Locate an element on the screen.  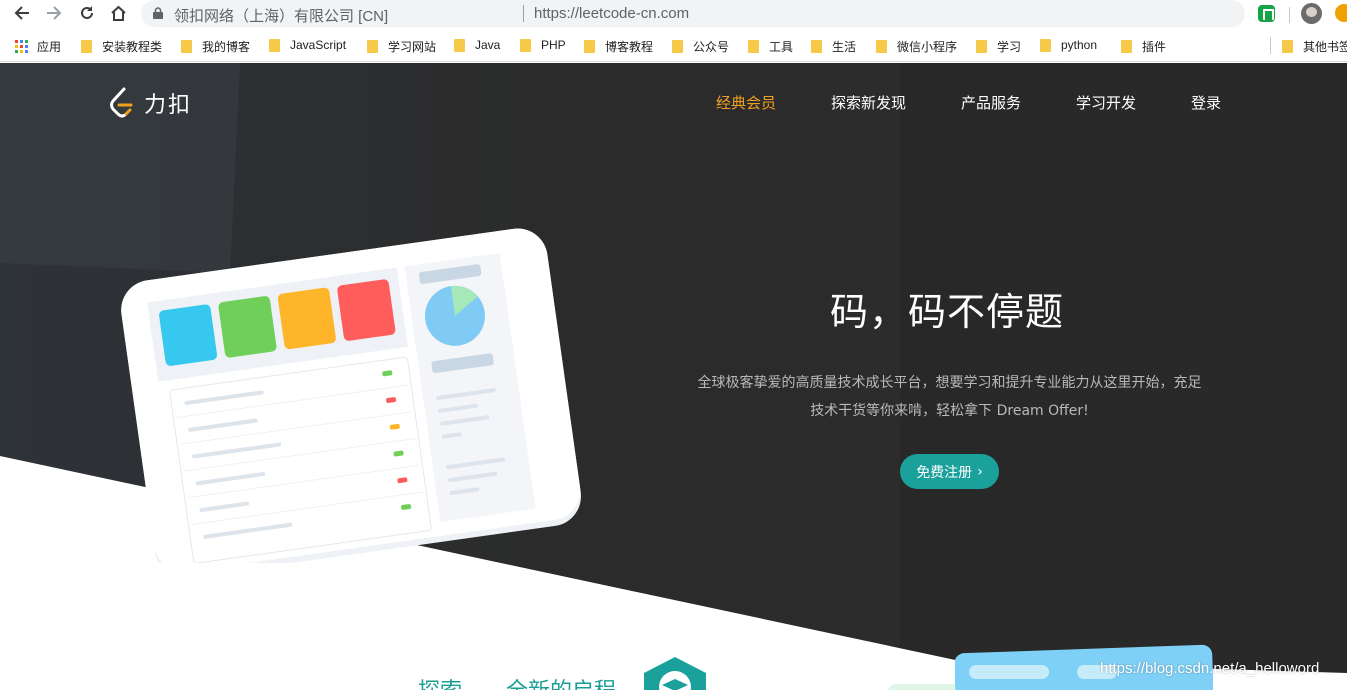
bookmark-folder: 公众号 is located at coordinates (700, 46).